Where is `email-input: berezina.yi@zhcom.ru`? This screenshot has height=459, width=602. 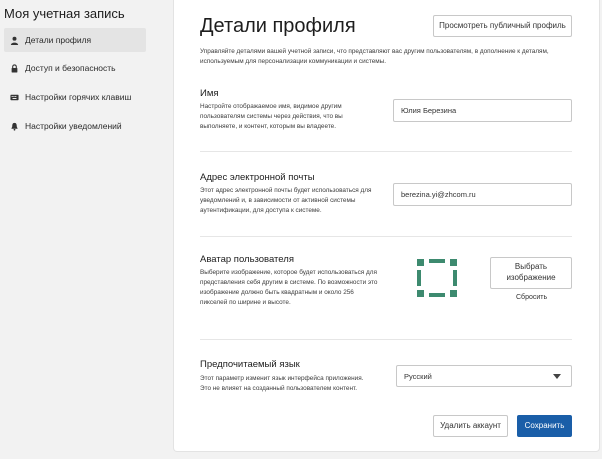 email-input: berezina.yi@zhcom.ru is located at coordinates (482, 194).